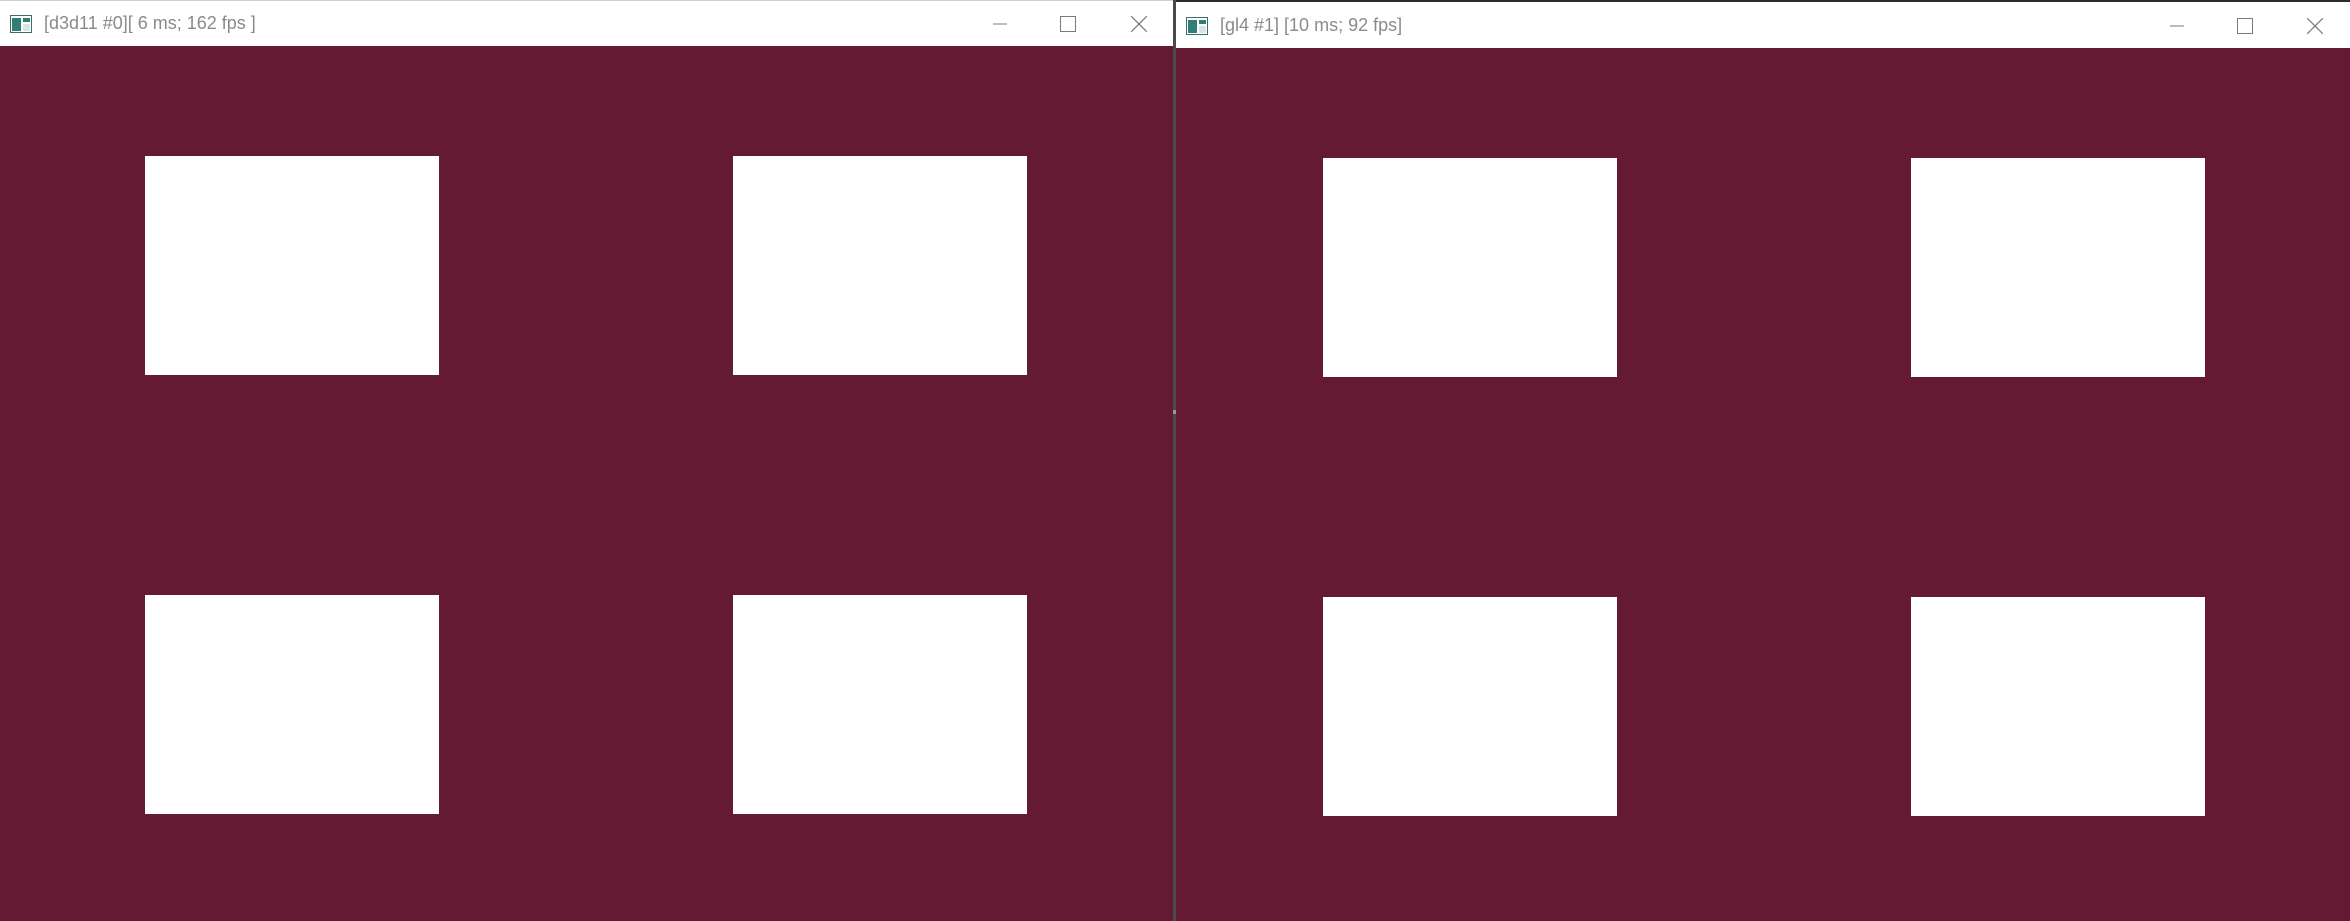 This screenshot has height=921, width=2350. Describe the element at coordinates (586, 23) in the screenshot. I see `title-bar: [d3d11 #0][ 6 ms; 162 fps ]` at that location.